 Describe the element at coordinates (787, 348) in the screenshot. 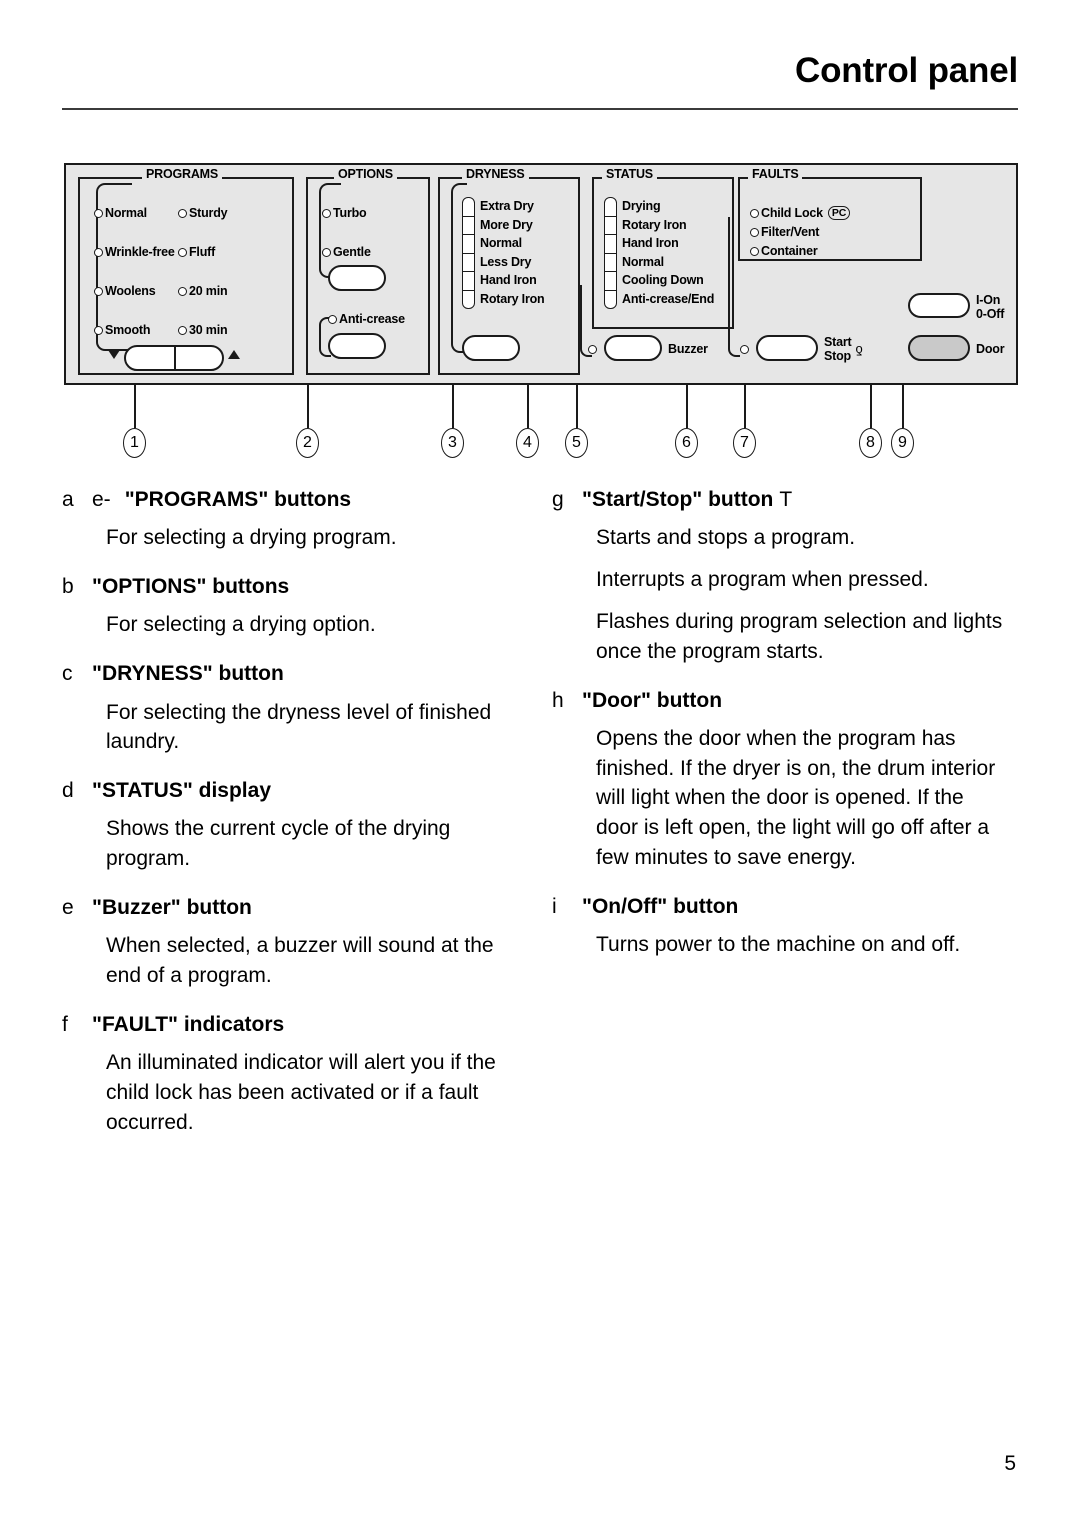

I see `start-stop-button` at that location.